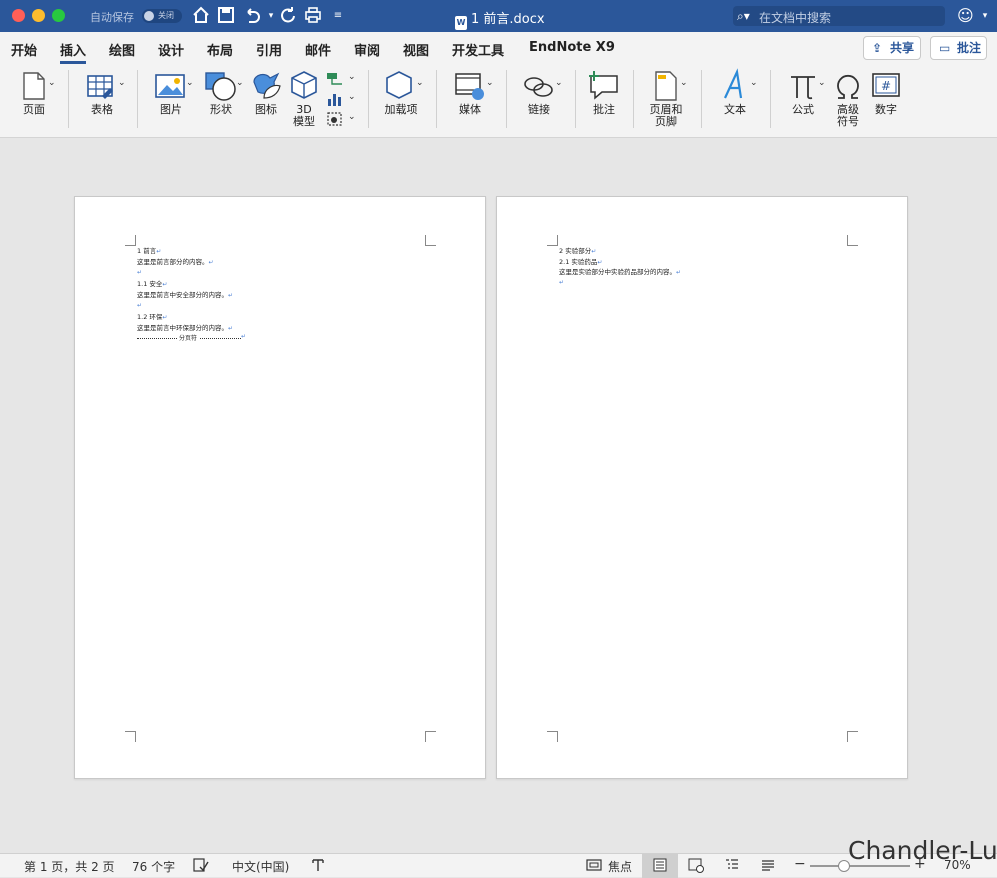 The width and height of the screenshot is (997, 878). I want to click on customize-icon: ≡, so click(338, 16).